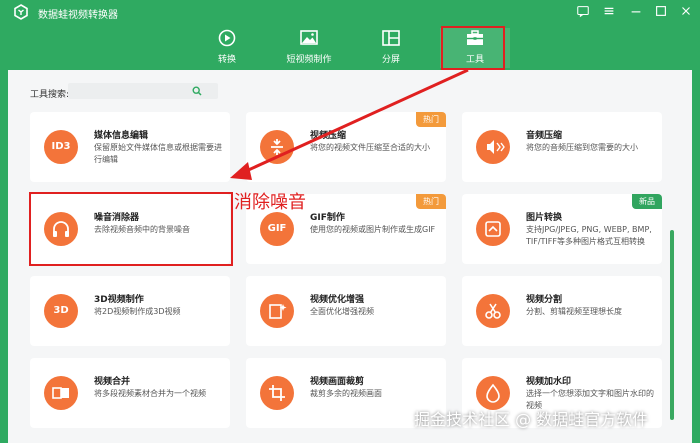 The height and width of the screenshot is (443, 700). What do you see at coordinates (349, 124) in the screenshot?
I see `annotation-arrow` at bounding box center [349, 124].